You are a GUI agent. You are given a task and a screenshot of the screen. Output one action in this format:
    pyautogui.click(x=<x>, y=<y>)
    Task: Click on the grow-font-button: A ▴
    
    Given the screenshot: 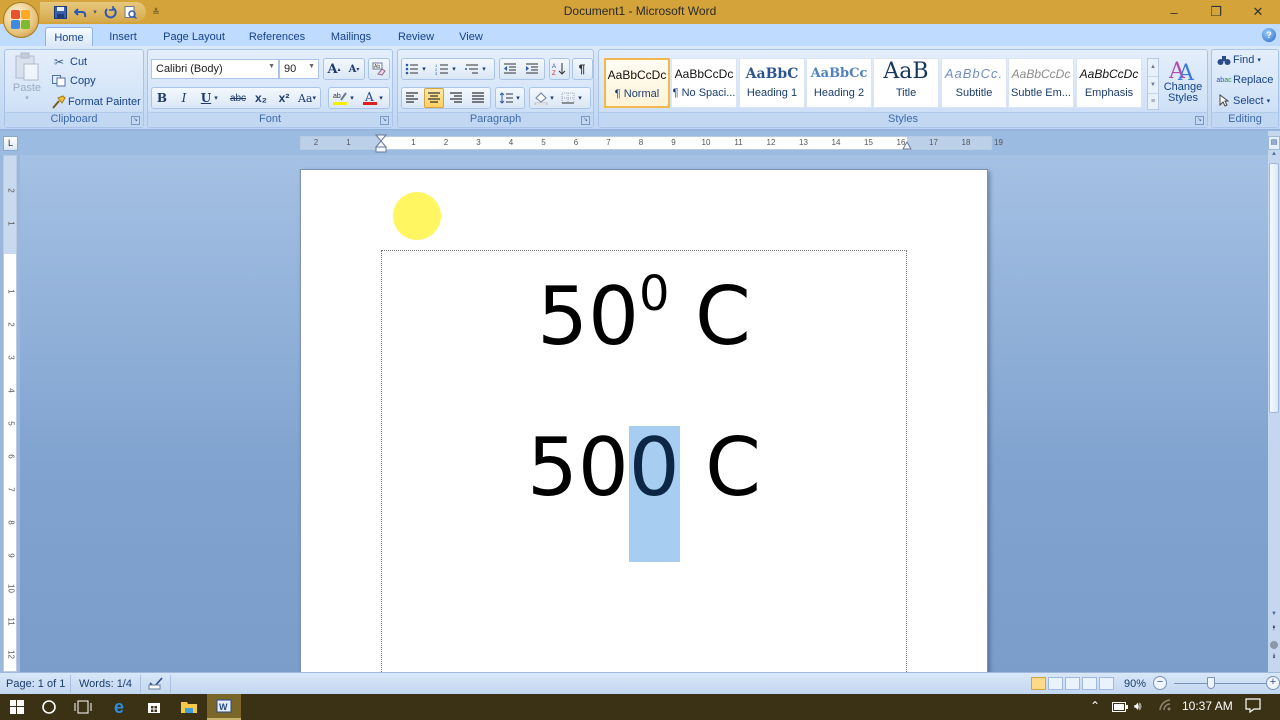 What is the action you would take?
    pyautogui.click(x=334, y=69)
    